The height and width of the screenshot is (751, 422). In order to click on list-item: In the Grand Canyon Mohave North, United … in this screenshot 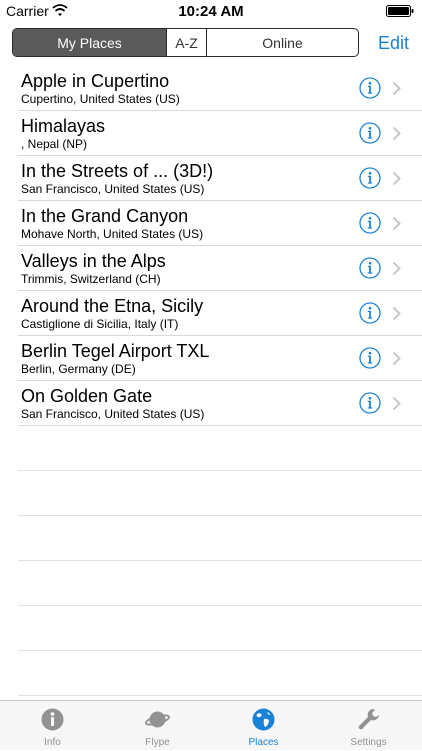, I will do `click(211, 223)`.